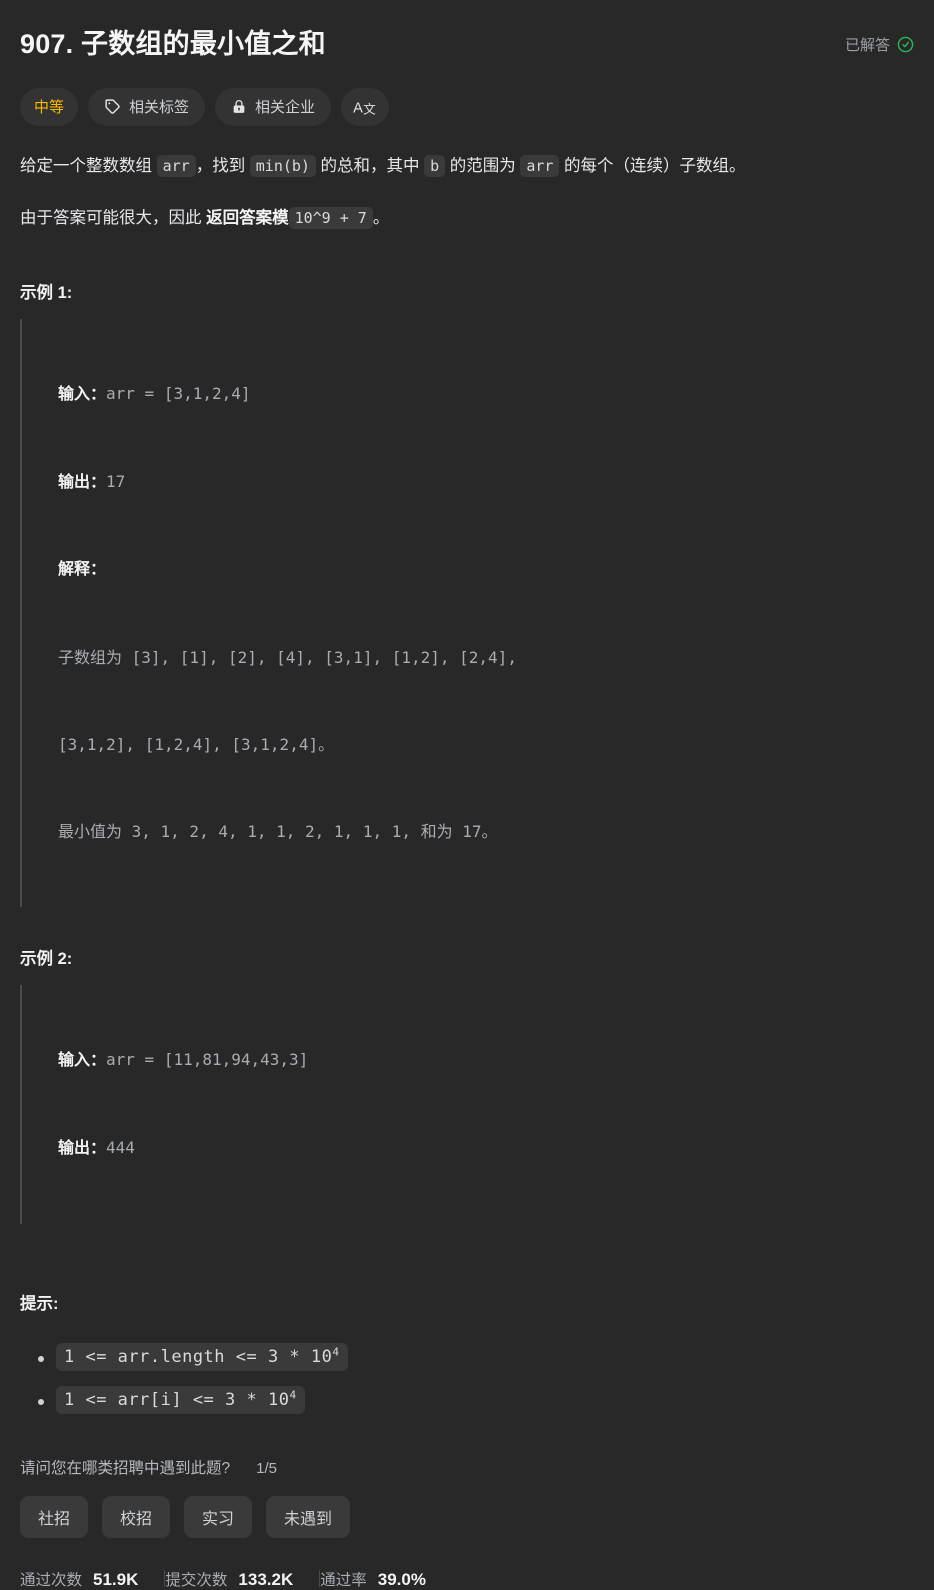 Image resolution: width=934 pixels, height=1590 pixels. Describe the element at coordinates (285, 108) in the screenshot. I see `related-companies-label: 相关企业` at that location.